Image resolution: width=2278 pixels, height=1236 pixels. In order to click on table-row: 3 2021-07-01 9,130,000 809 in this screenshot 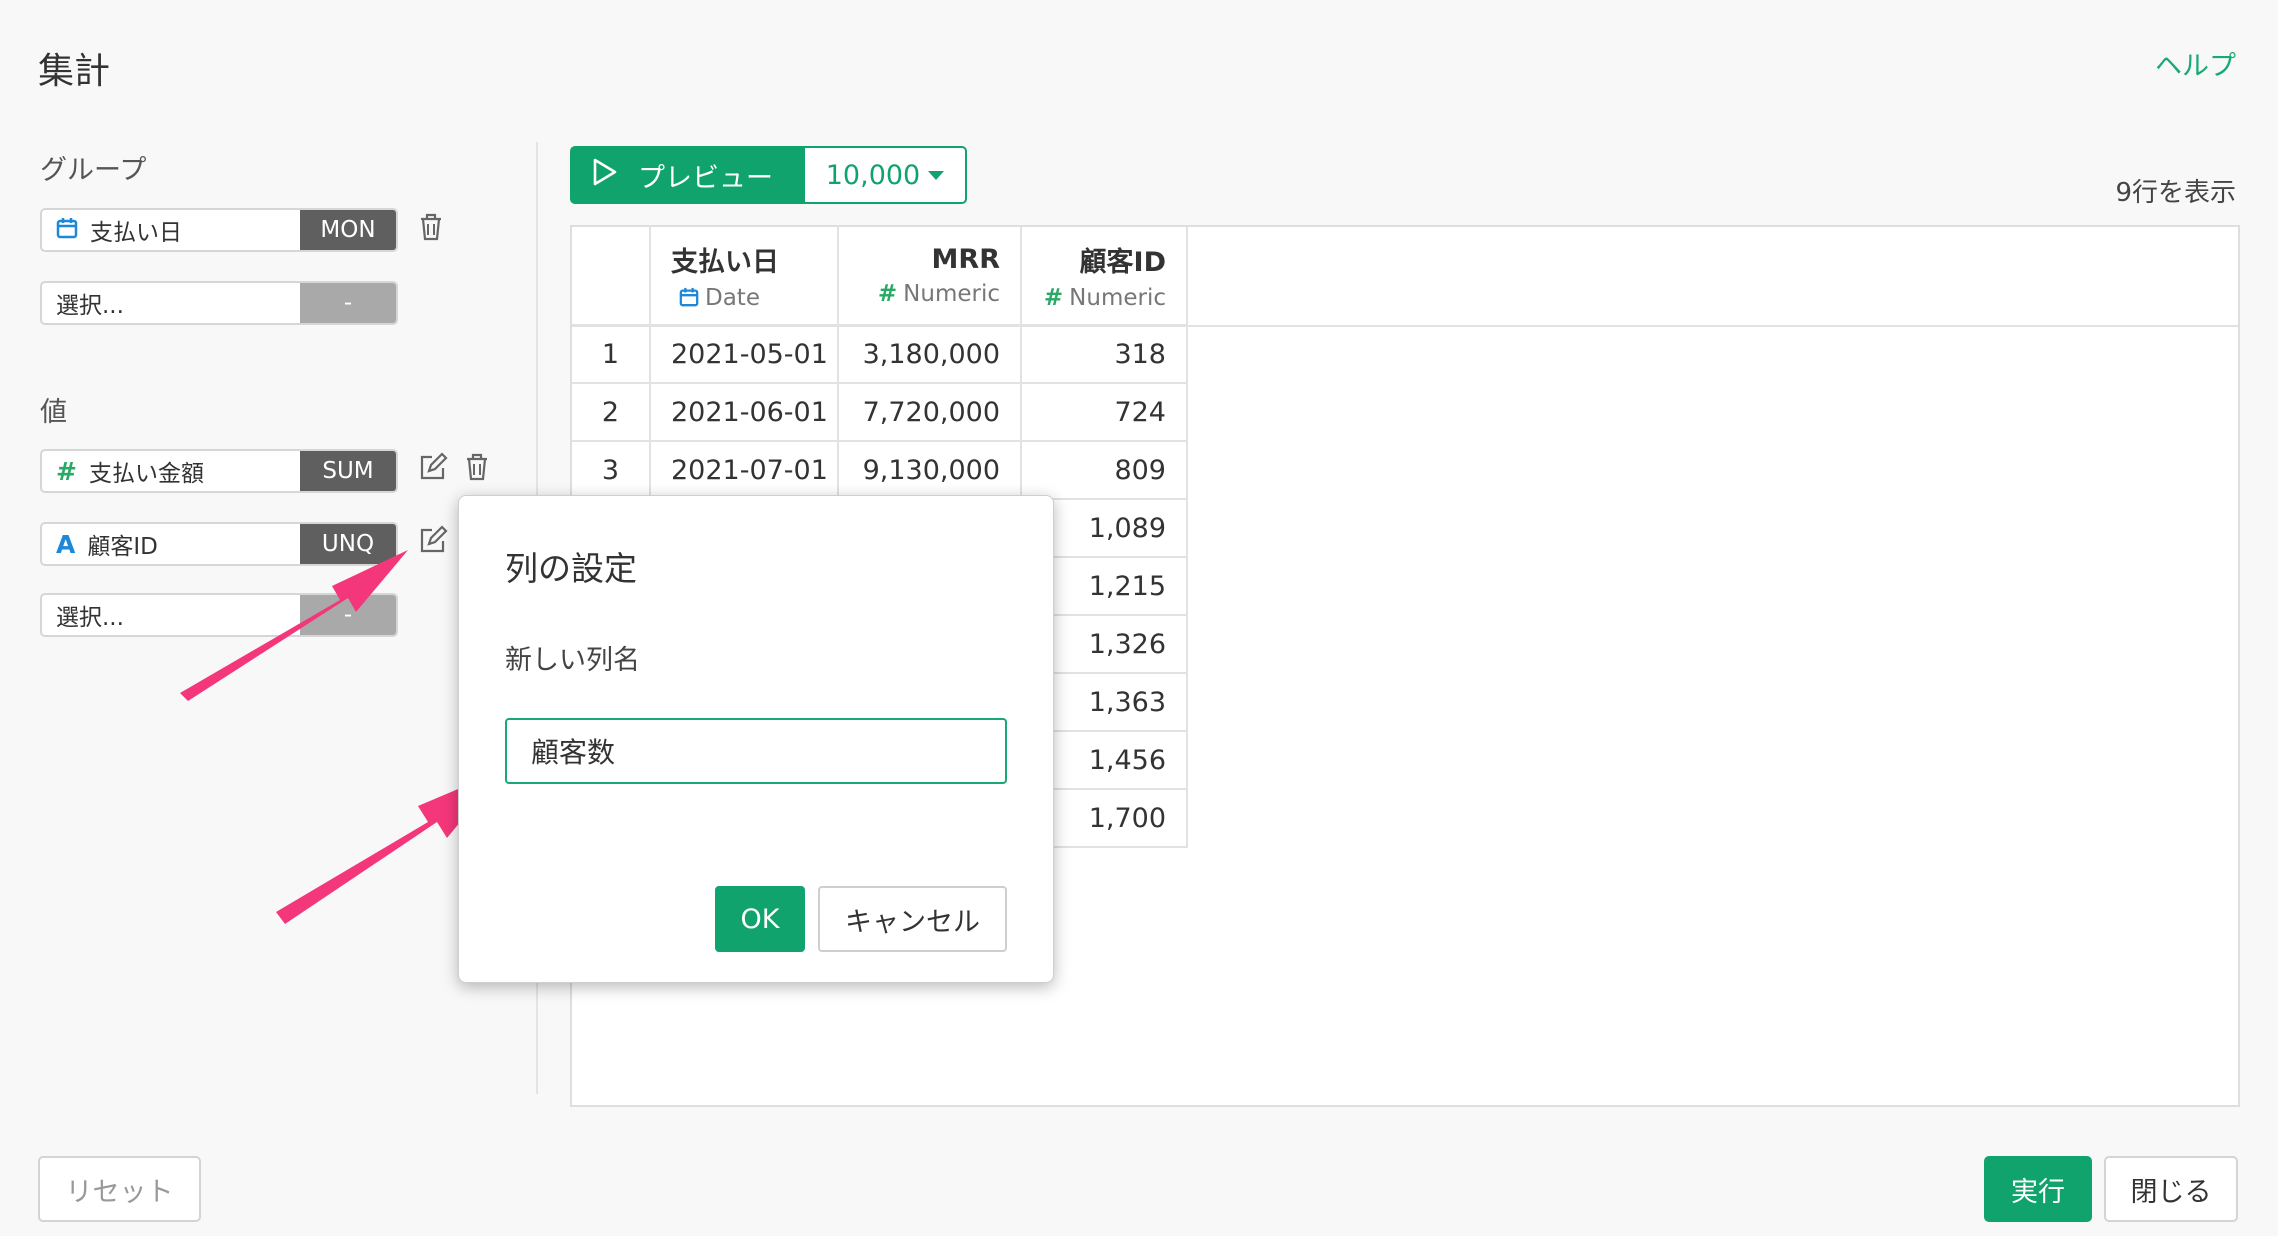, I will do `click(880, 470)`.